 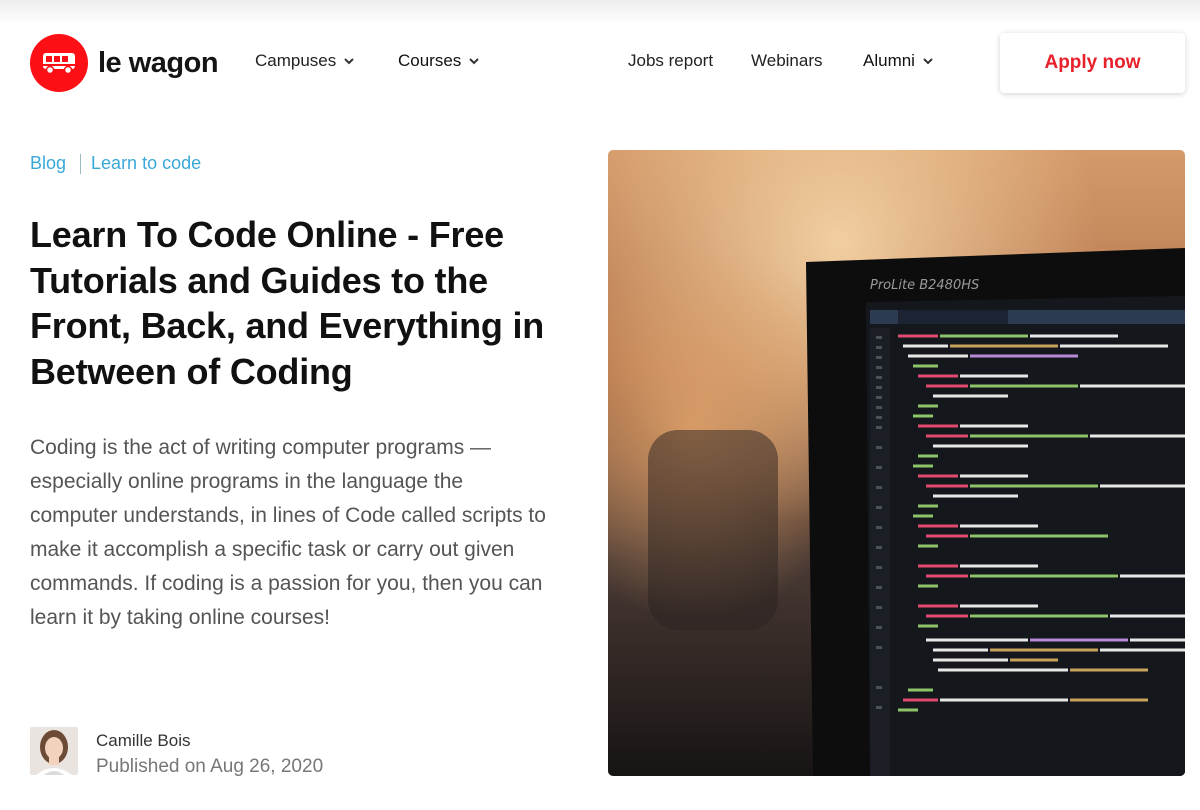 What do you see at coordinates (209, 755) in the screenshot?
I see `author-meta: Camille Bois Published on Aug 26, 2020` at bounding box center [209, 755].